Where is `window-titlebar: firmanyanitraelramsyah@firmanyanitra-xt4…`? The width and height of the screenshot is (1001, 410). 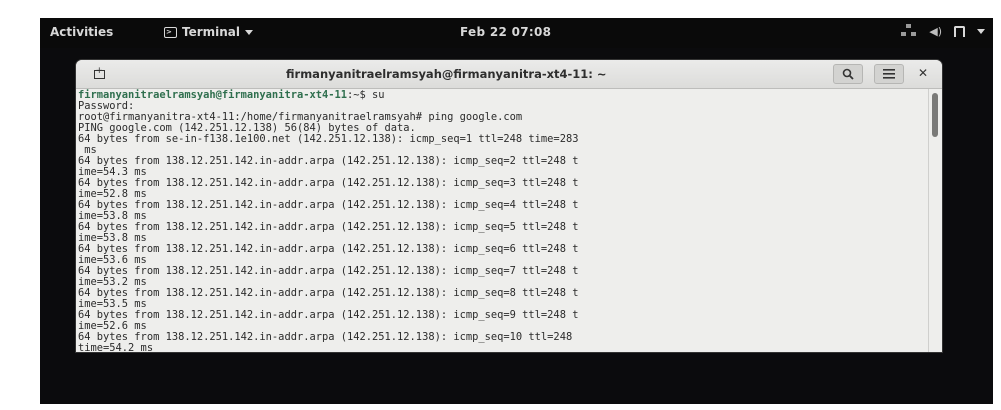
window-titlebar: firmanyanitraelramsyah@firmanyanitra-xt4… is located at coordinates (509, 74).